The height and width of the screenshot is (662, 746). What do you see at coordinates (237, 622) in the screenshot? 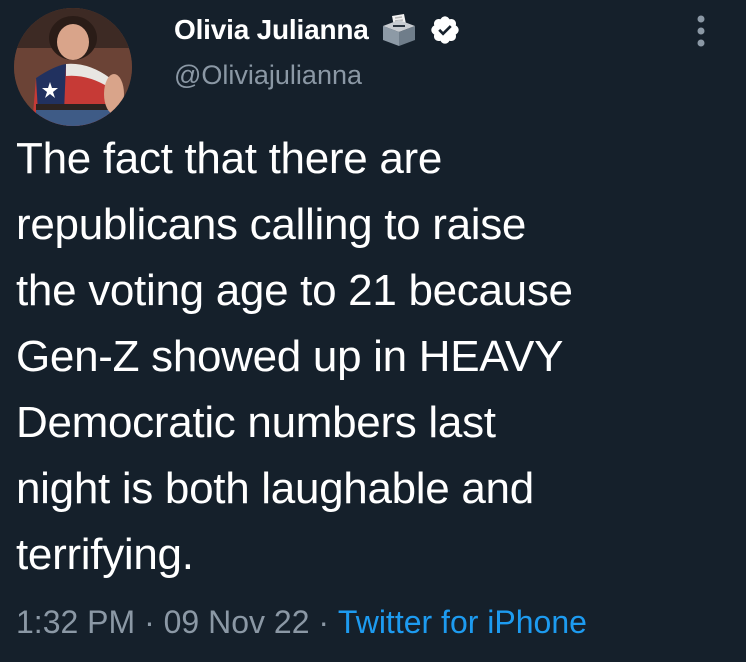
I see `tweet-date: 09 Nov 22` at bounding box center [237, 622].